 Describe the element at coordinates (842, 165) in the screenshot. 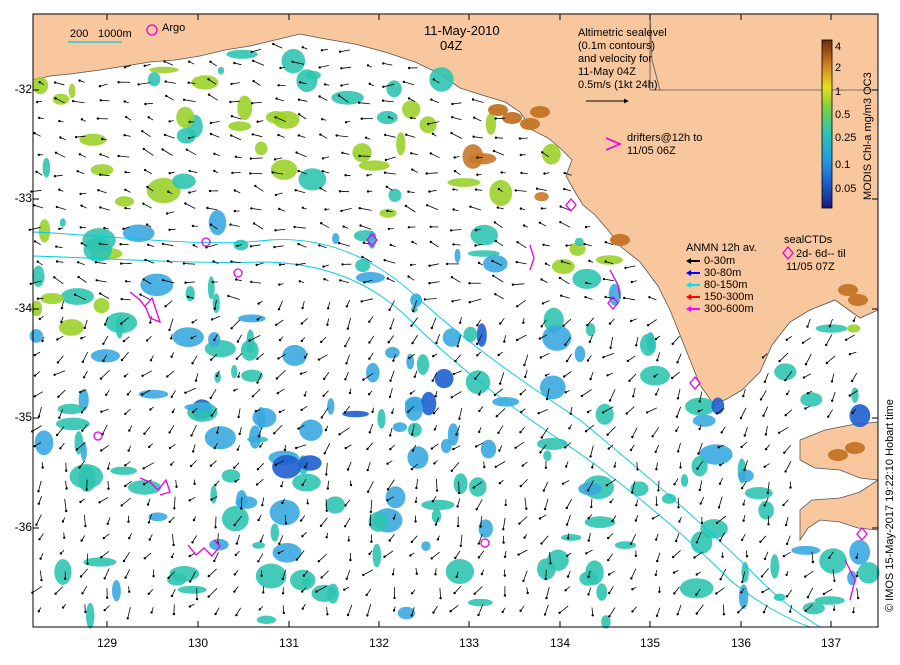

I see `colorbar-tick: 0.1` at that location.